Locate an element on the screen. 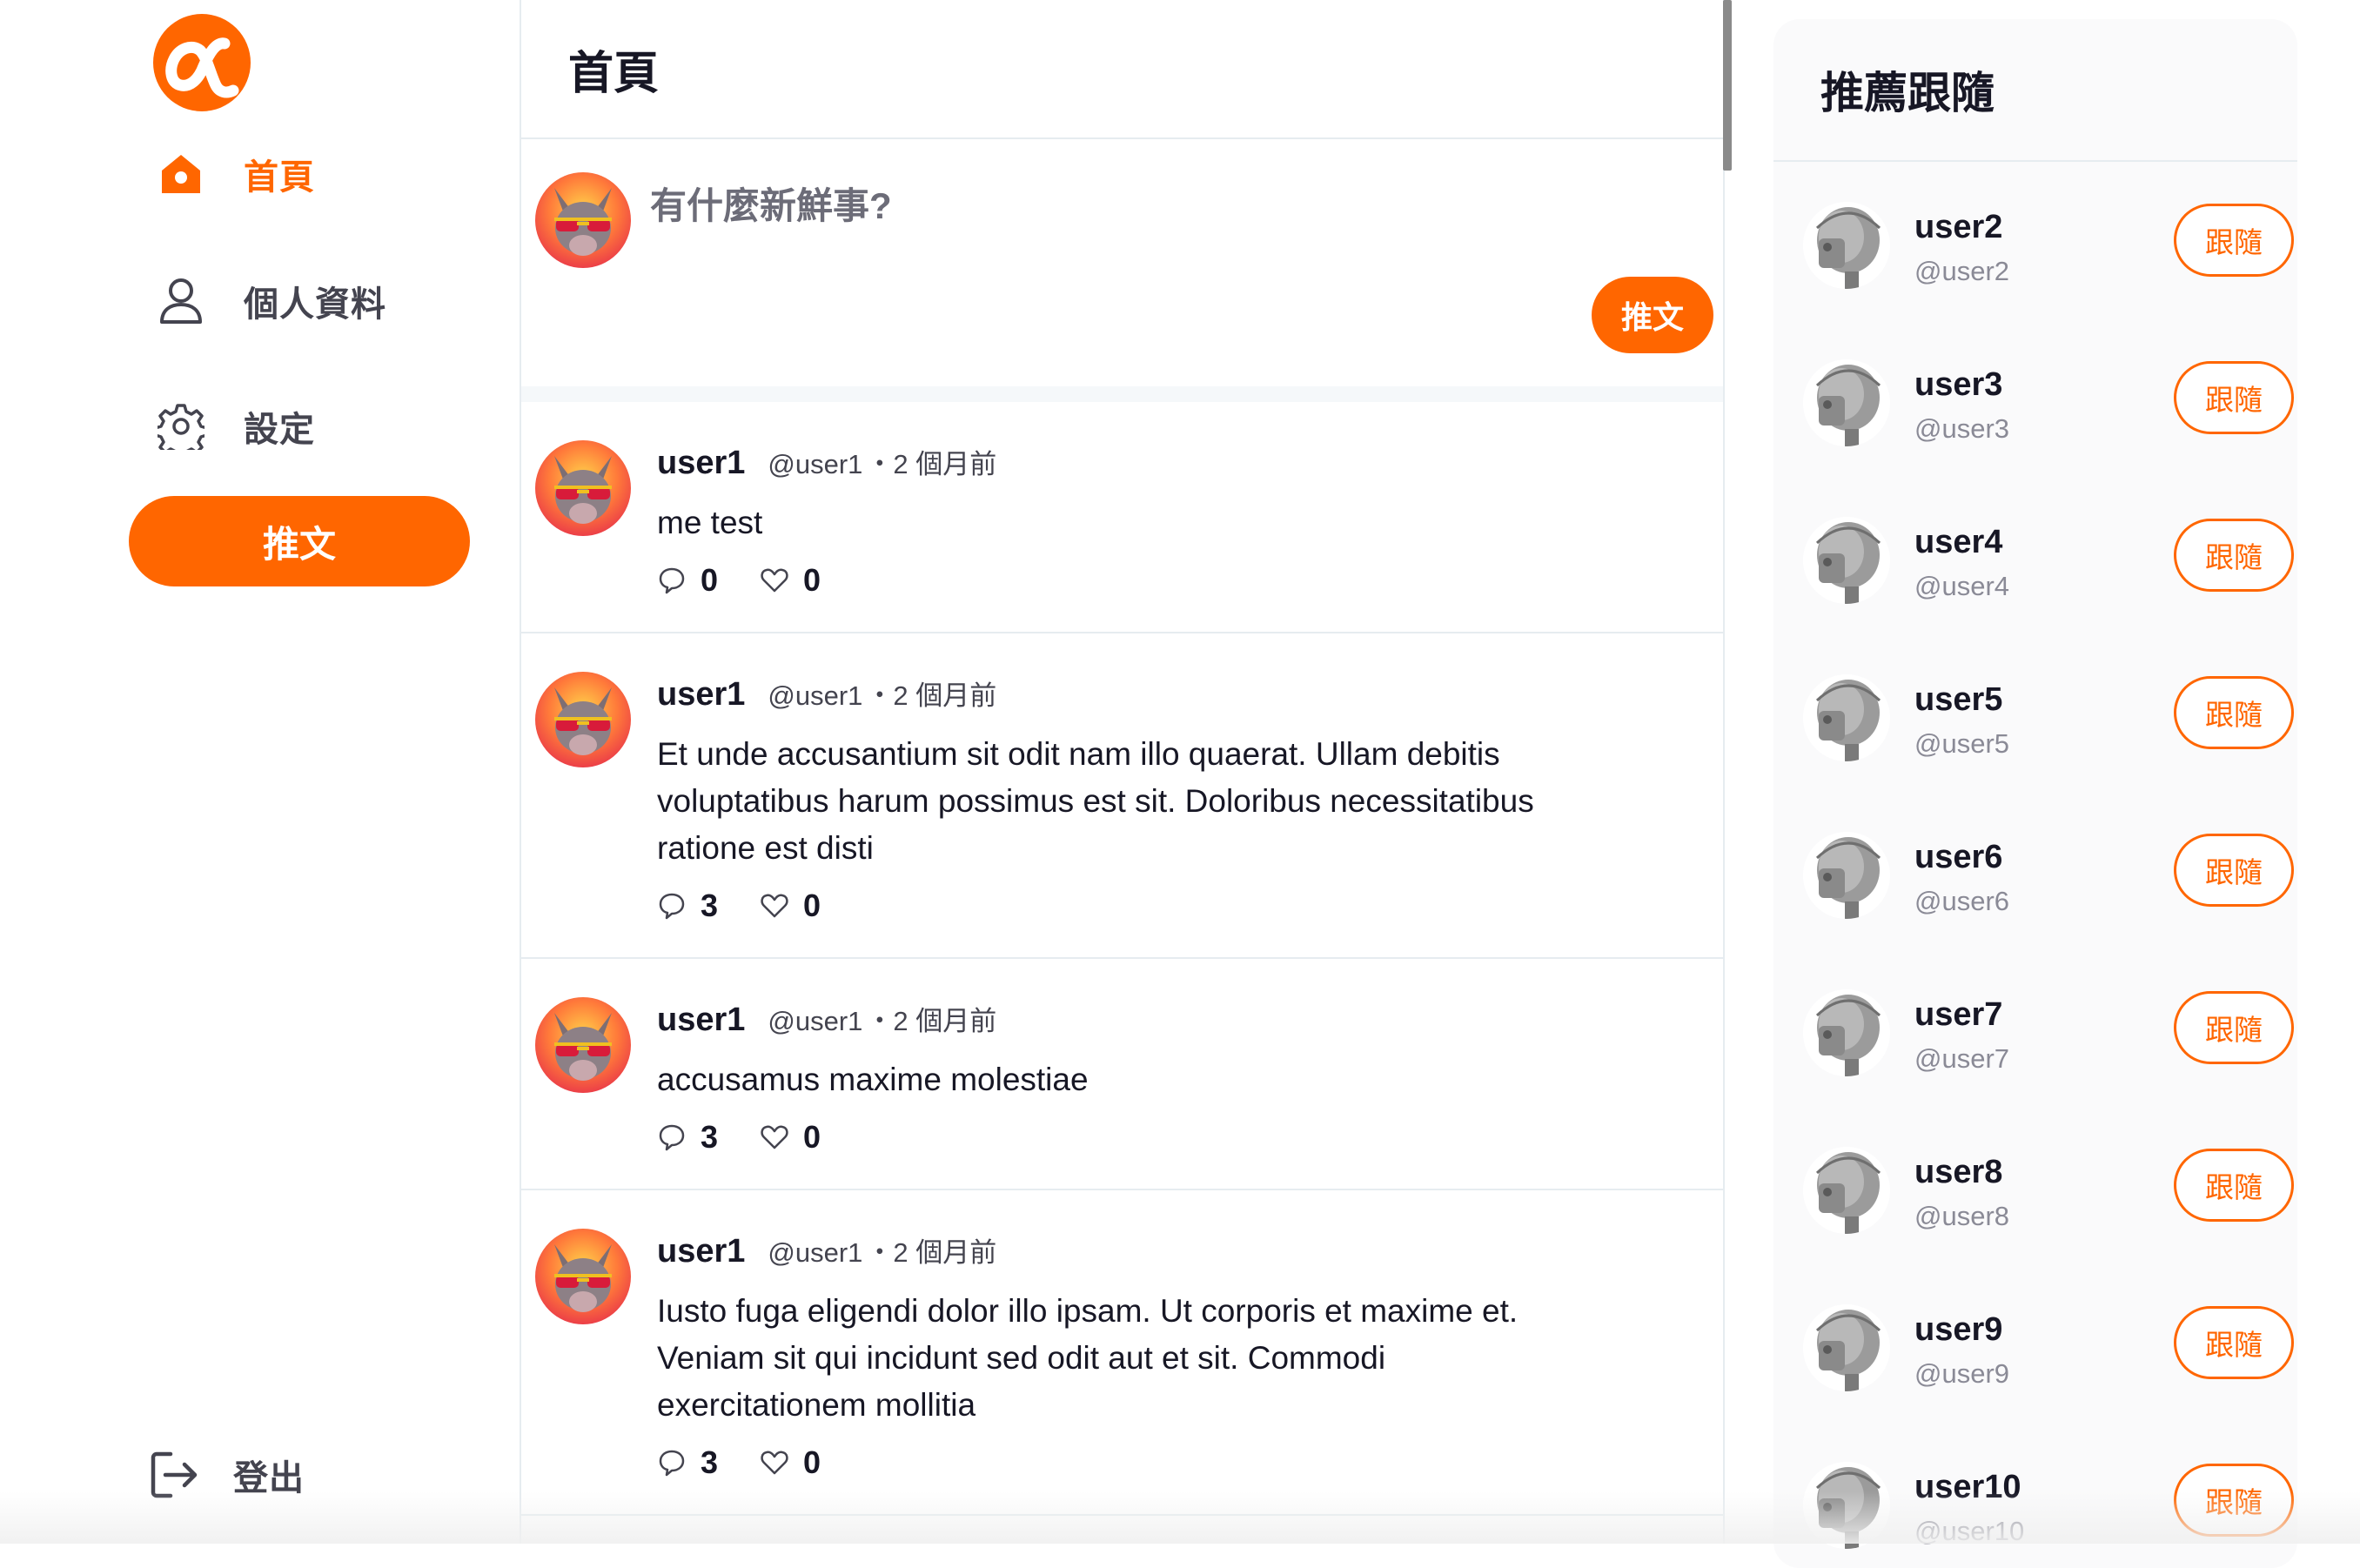 This screenshot has height=1568, width=2360. tweet: user1 @user1 ・2 個月前 me test 0 0 is located at coordinates (1122, 517).